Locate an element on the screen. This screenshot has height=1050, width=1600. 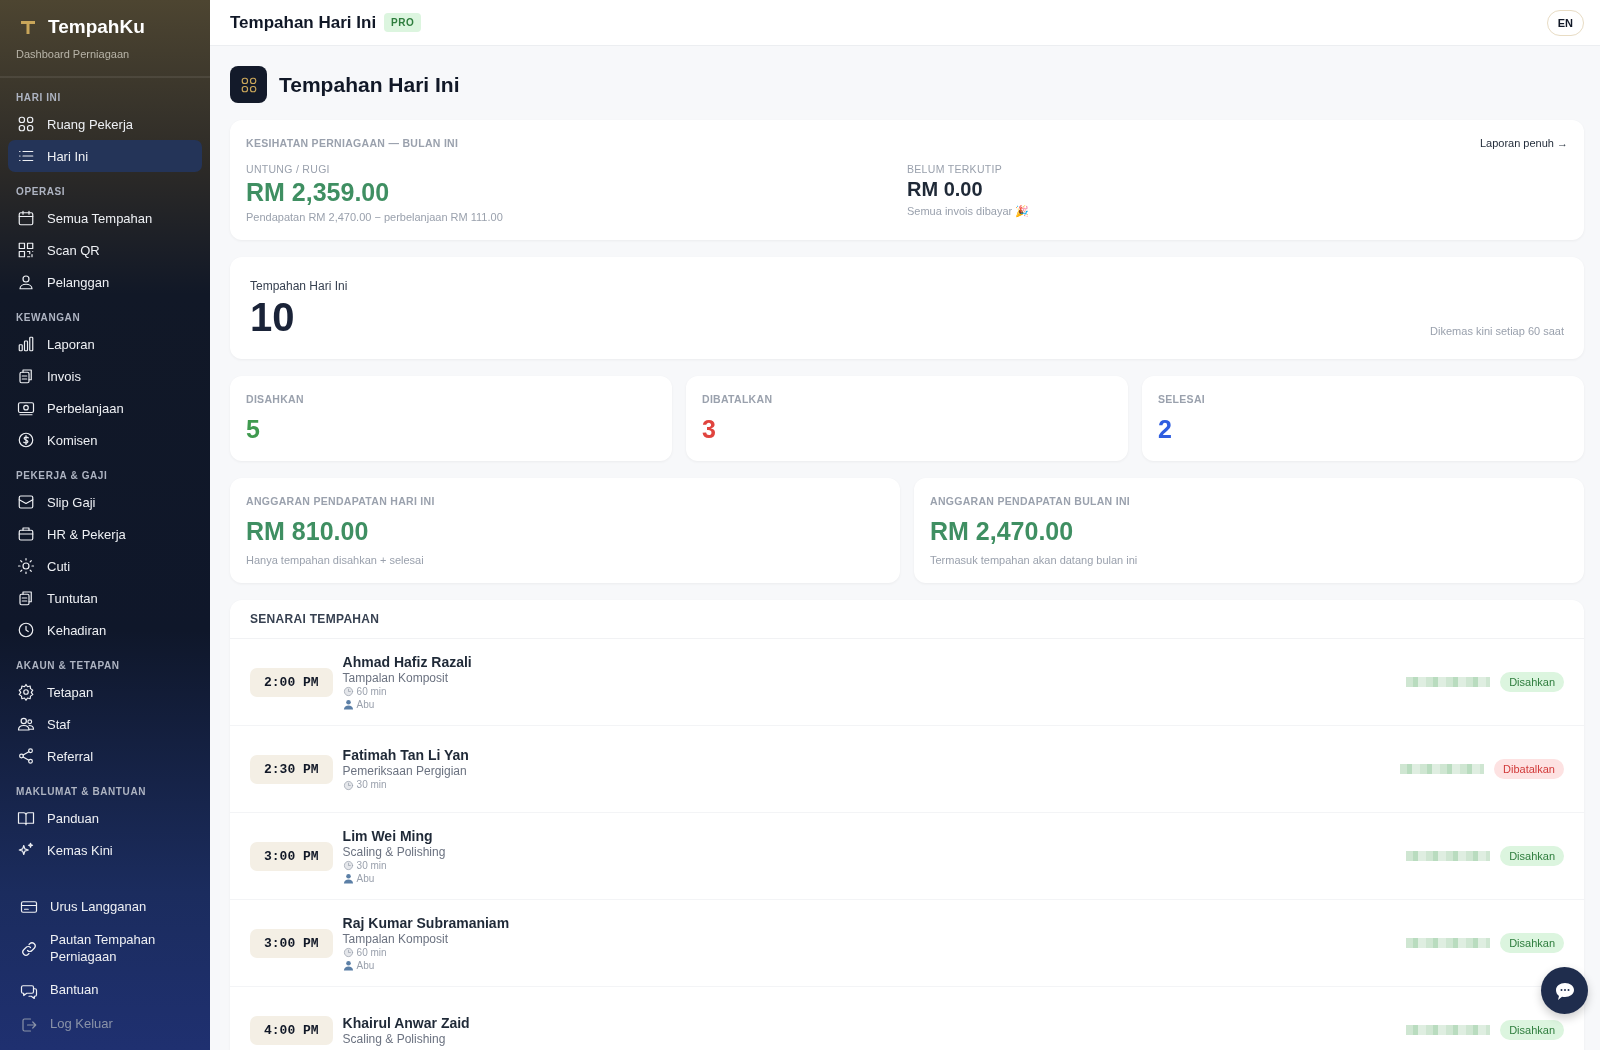
briefcase-icon is located at coordinates (26, 534).